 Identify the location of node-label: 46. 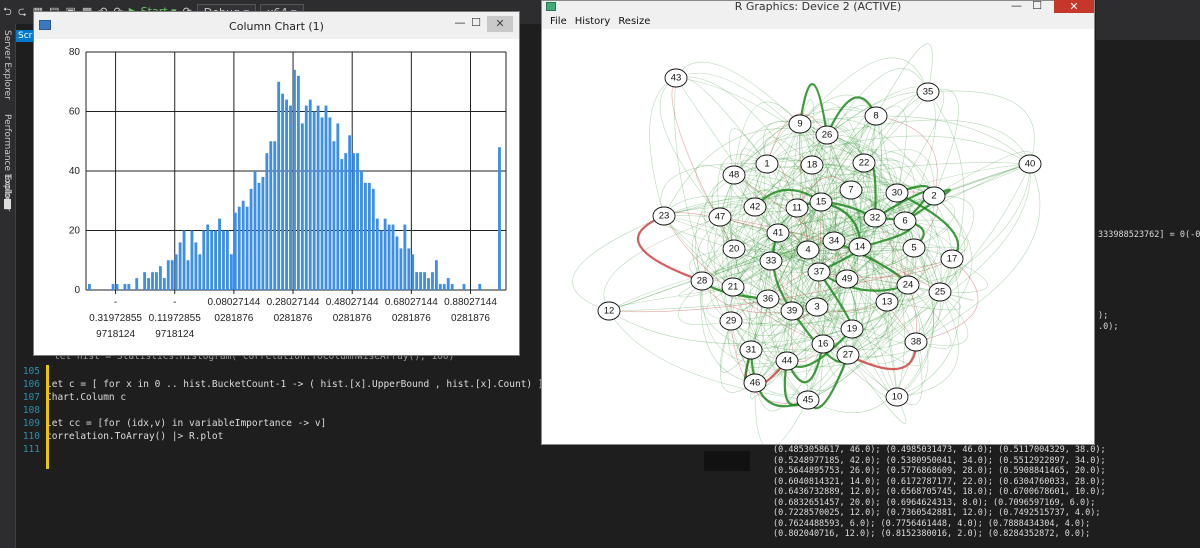
(755, 383).